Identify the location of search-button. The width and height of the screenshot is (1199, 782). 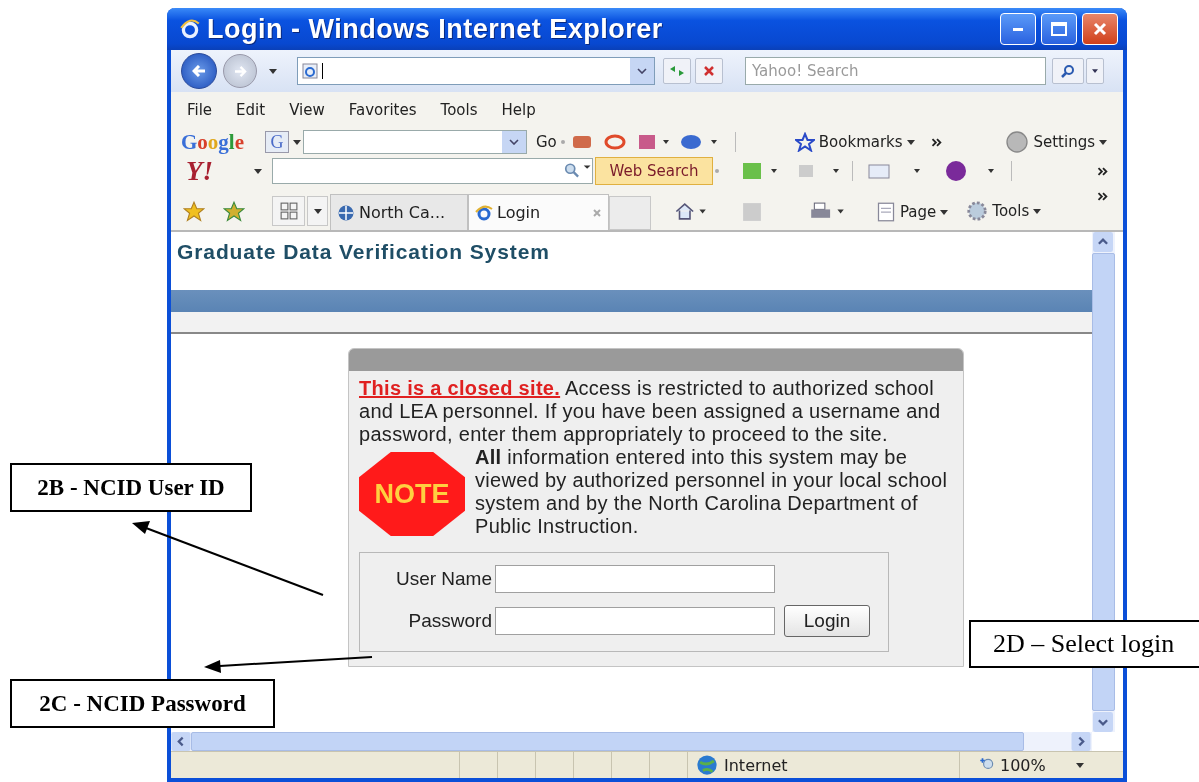
(1068, 71).